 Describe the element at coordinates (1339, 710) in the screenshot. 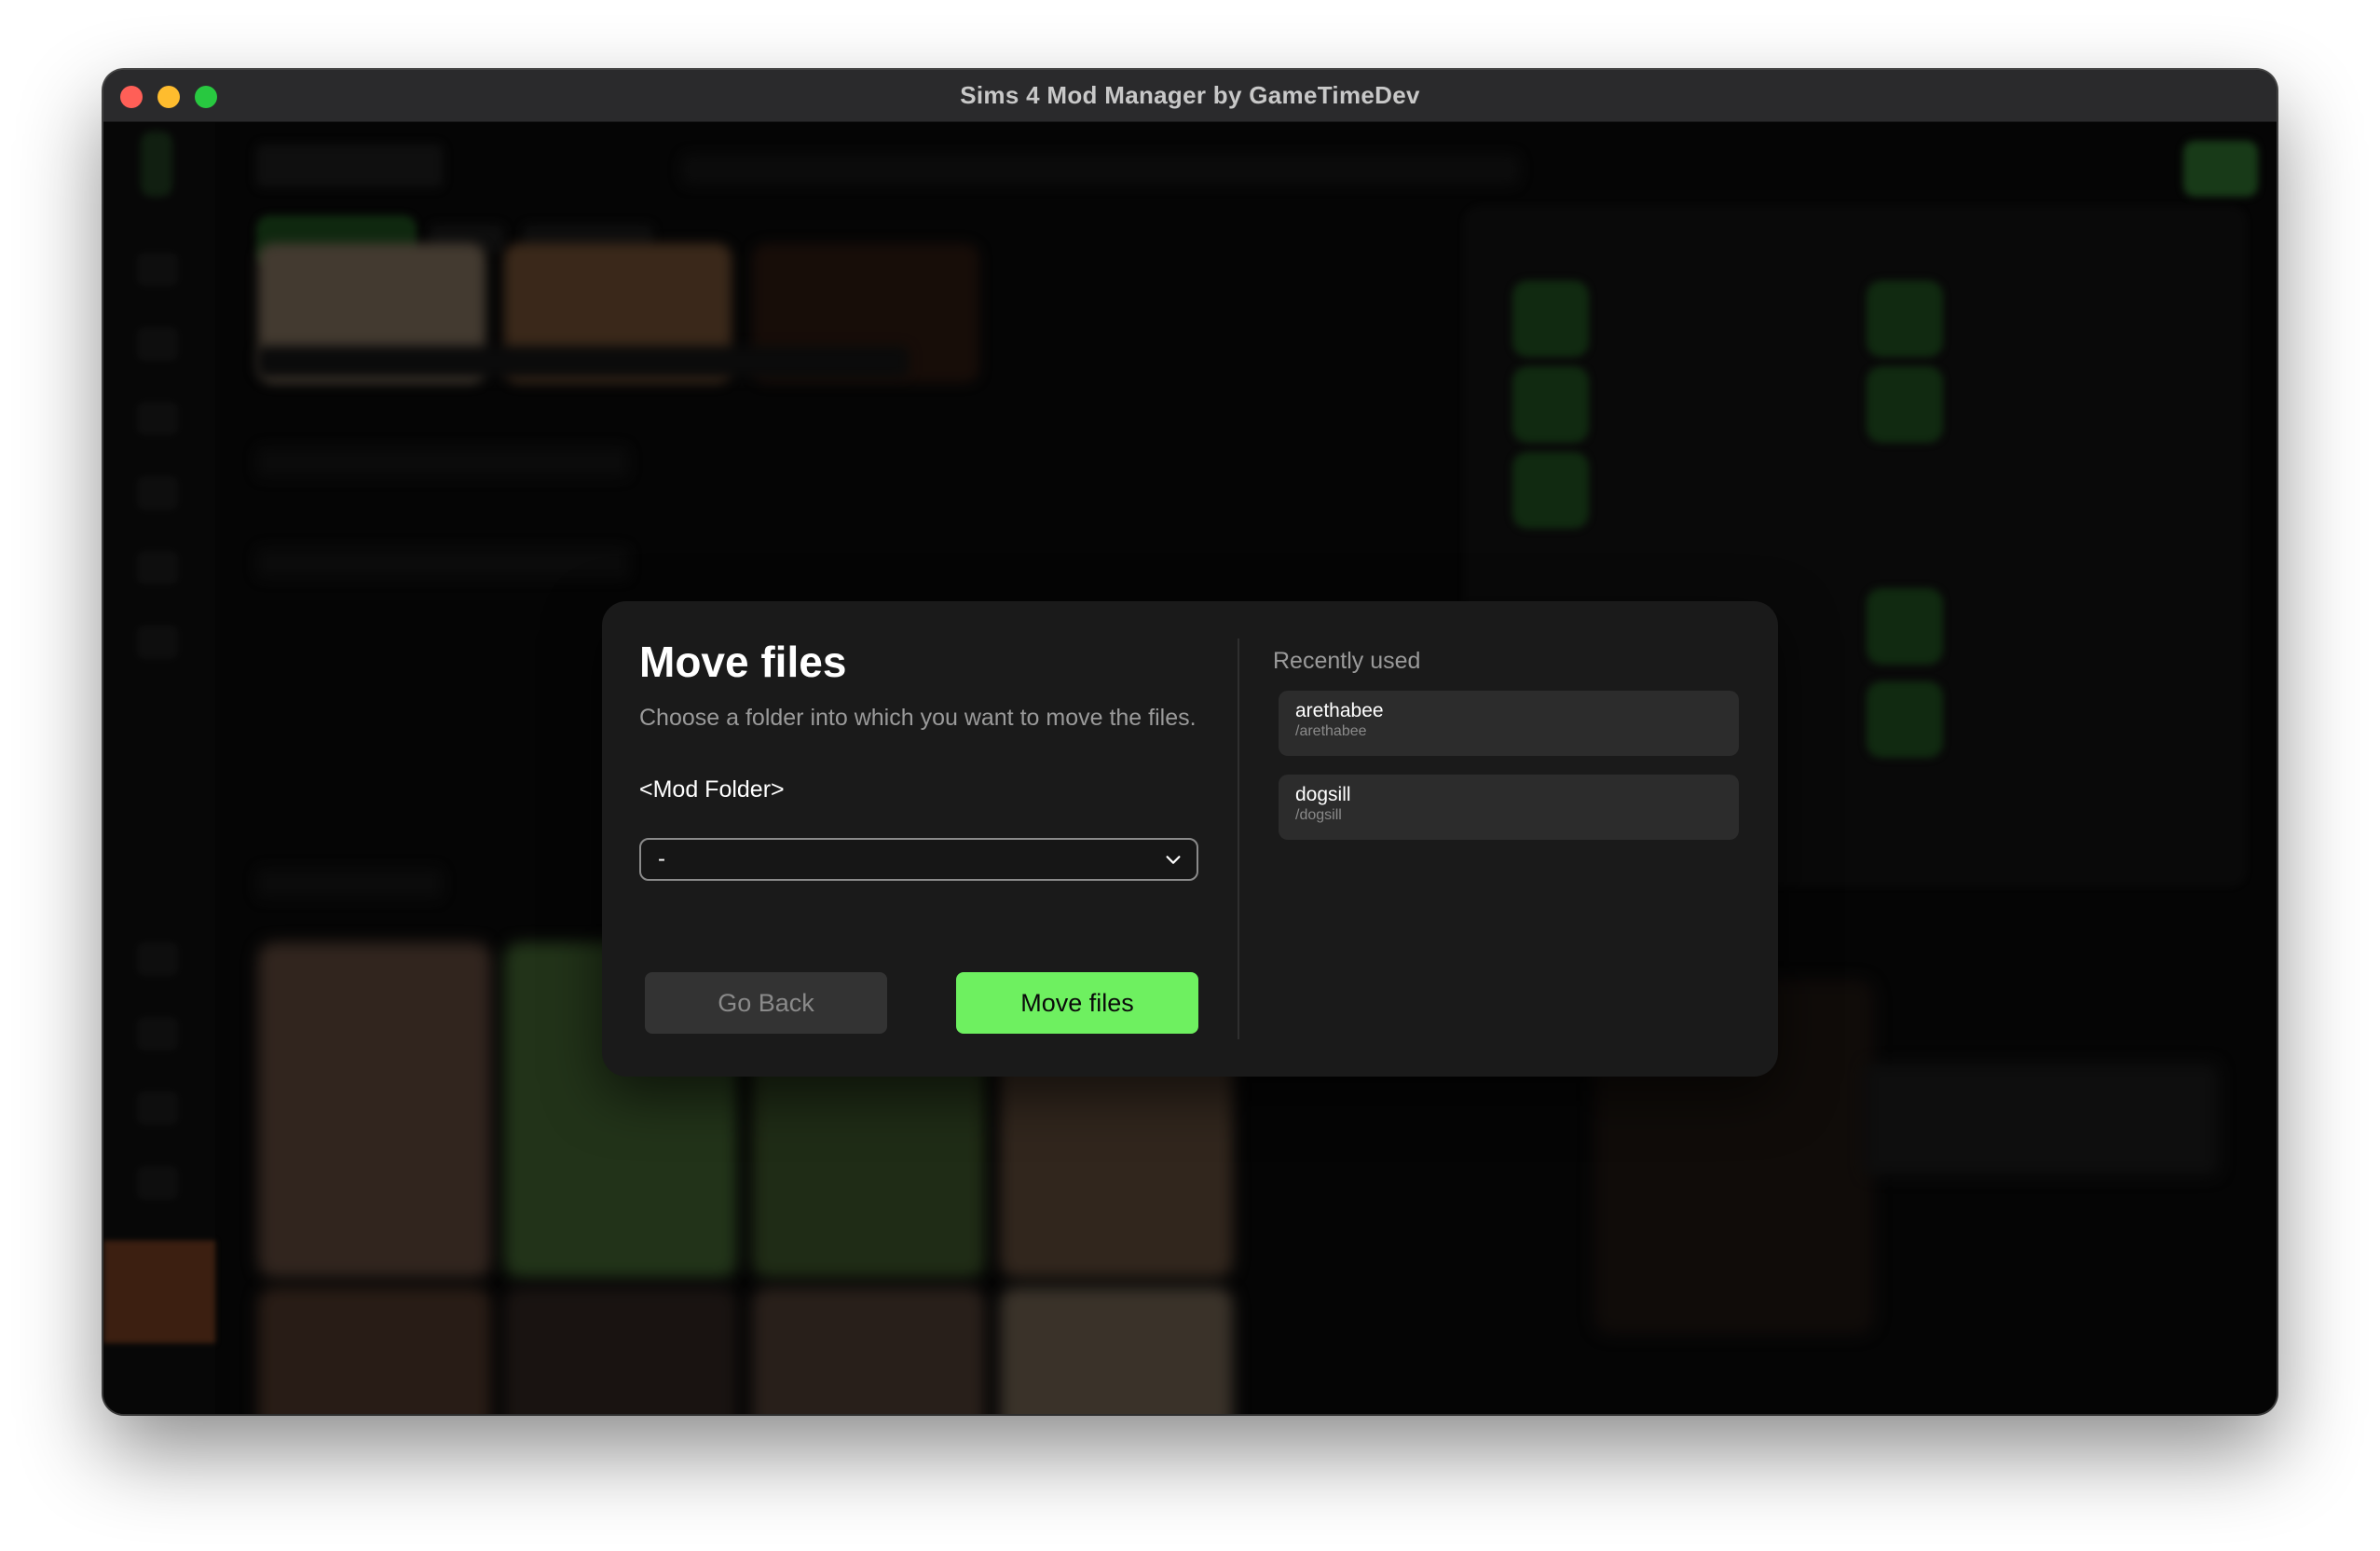

I see `recent-folder-name: arethabee` at that location.